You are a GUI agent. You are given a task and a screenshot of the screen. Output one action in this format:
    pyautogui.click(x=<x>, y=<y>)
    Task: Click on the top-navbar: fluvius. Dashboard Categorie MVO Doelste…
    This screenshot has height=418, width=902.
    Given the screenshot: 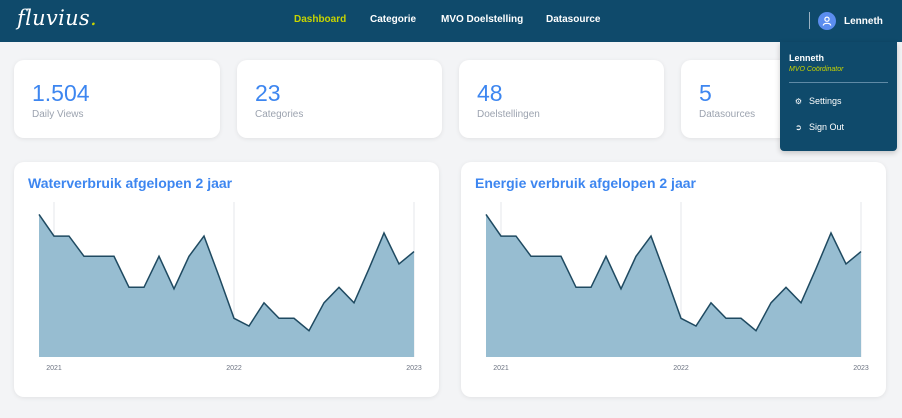 What is the action you would take?
    pyautogui.click(x=451, y=21)
    